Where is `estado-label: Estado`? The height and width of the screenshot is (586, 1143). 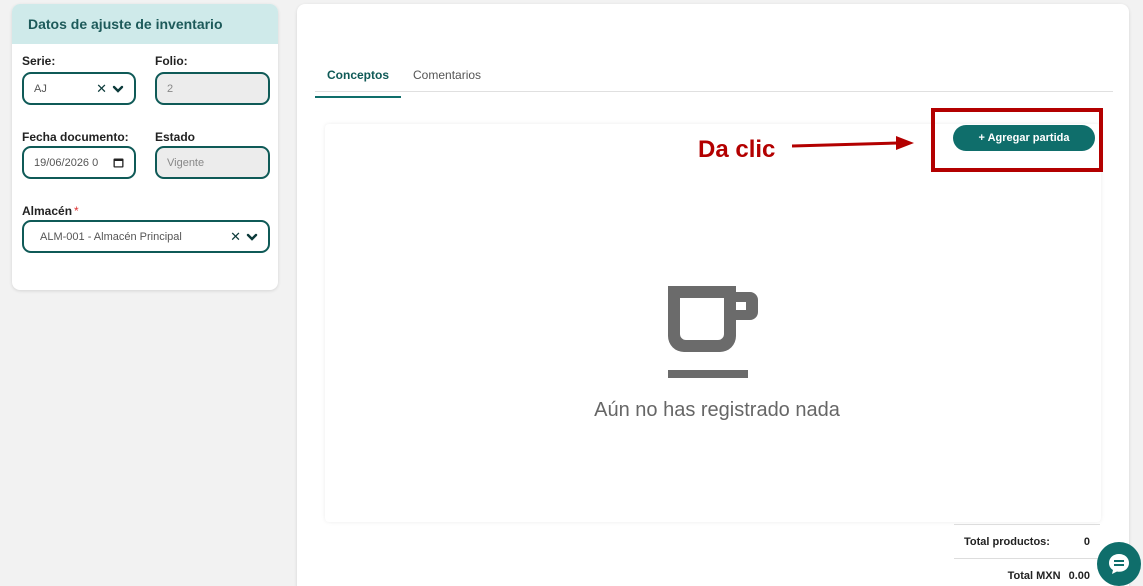
estado-label: Estado is located at coordinates (175, 137).